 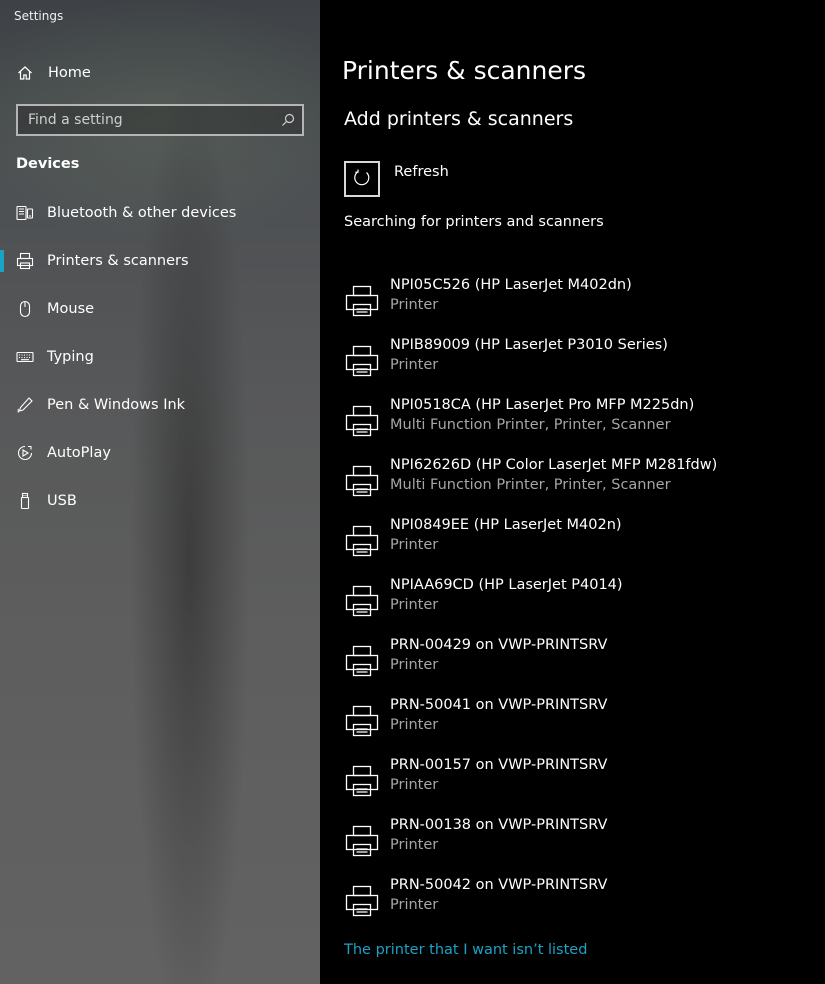 I want to click on refresh-icon, so click(x=362, y=179).